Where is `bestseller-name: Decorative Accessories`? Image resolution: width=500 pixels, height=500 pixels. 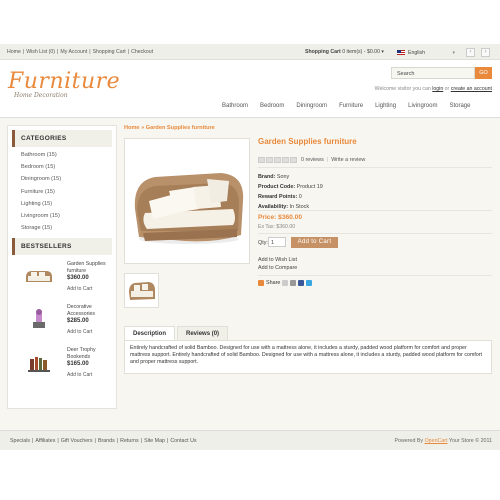
bestseller-name: Decorative Accessories is located at coordinates (91, 310).